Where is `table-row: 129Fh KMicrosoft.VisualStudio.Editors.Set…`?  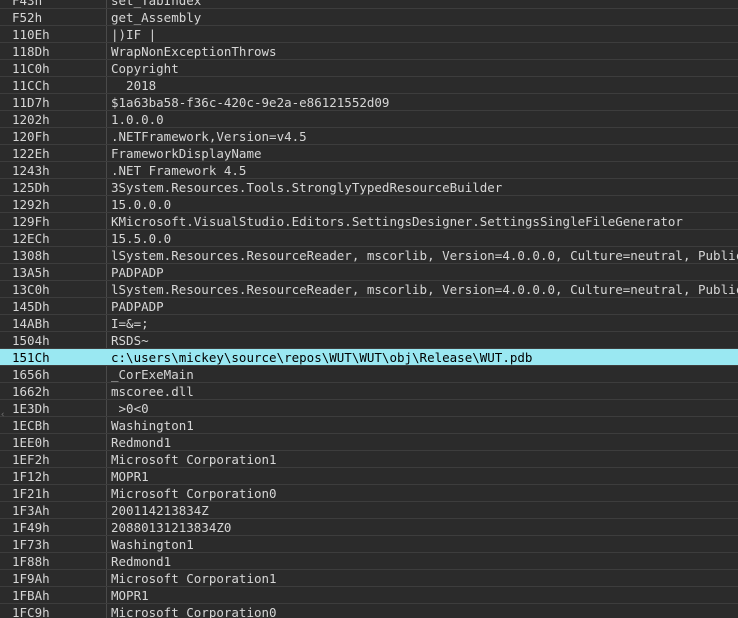 table-row: 129Fh KMicrosoft.VisualStudio.Editors.Set… is located at coordinates (369, 221).